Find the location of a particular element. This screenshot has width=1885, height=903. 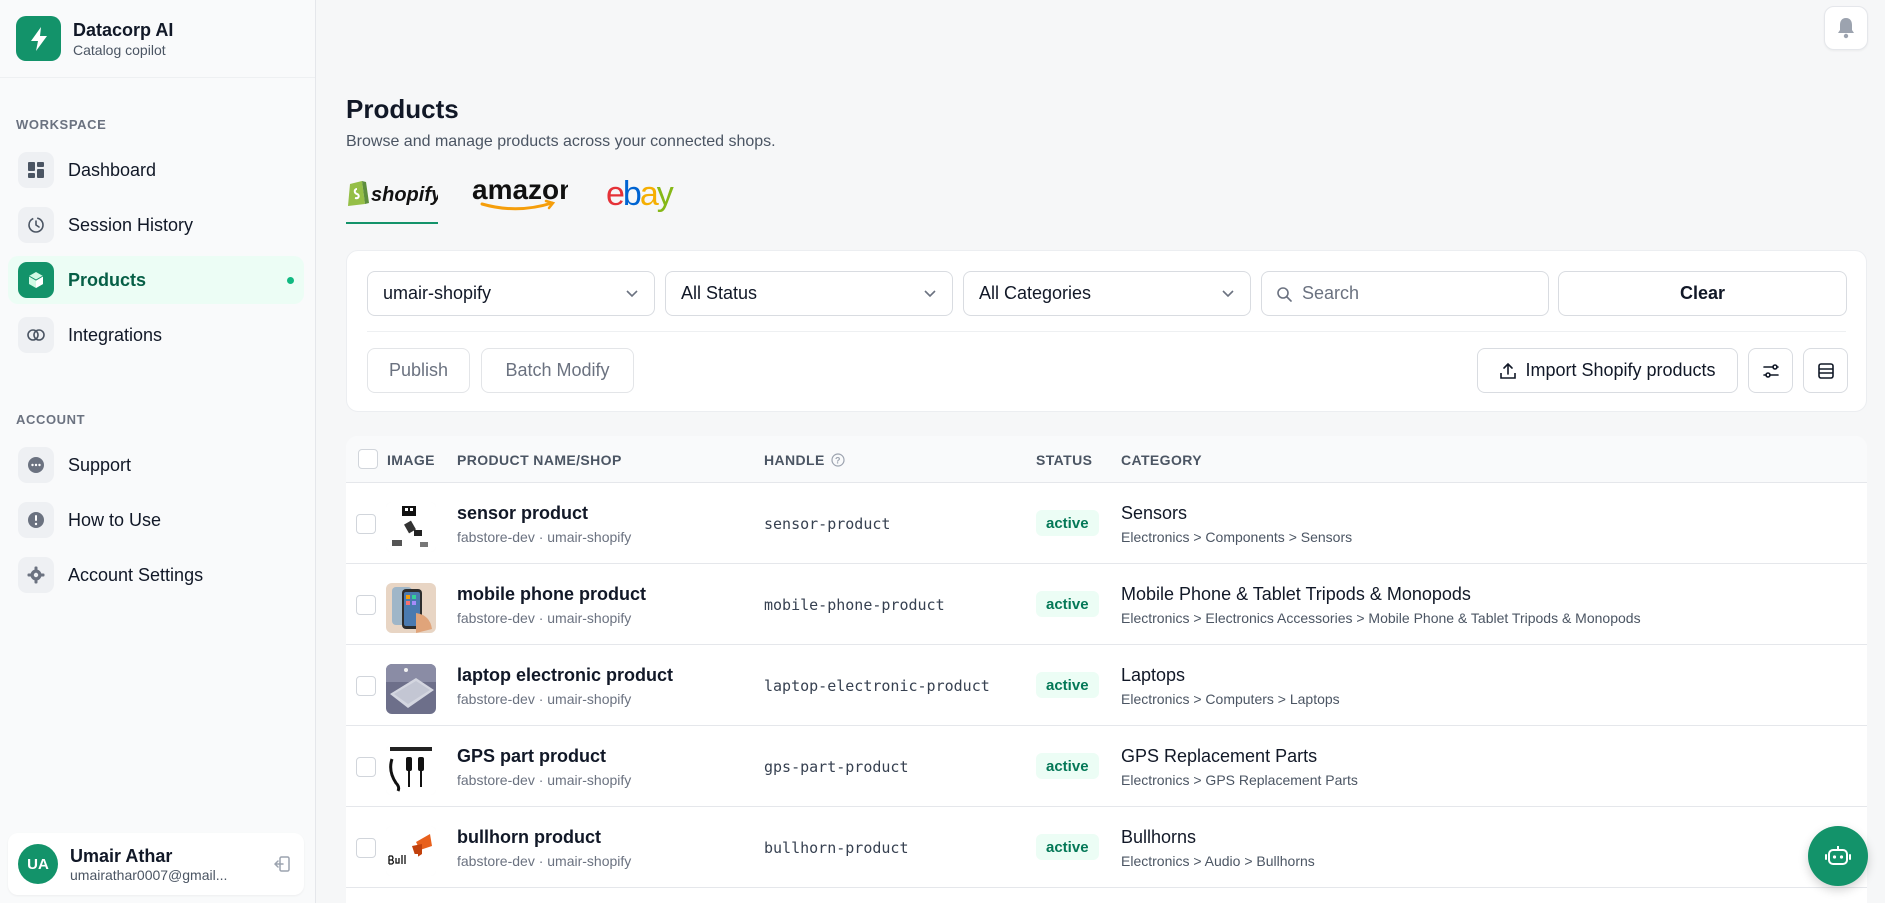

product-category-path: Electronics > Components > Sensors is located at coordinates (1237, 537).